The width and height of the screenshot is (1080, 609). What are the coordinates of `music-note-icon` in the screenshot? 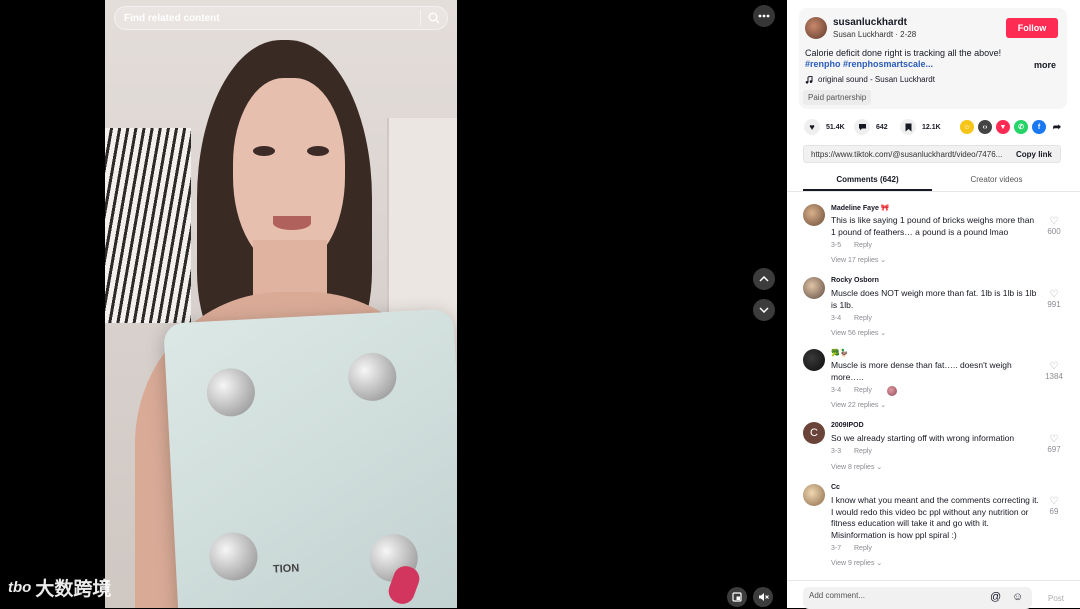 It's located at (809, 79).